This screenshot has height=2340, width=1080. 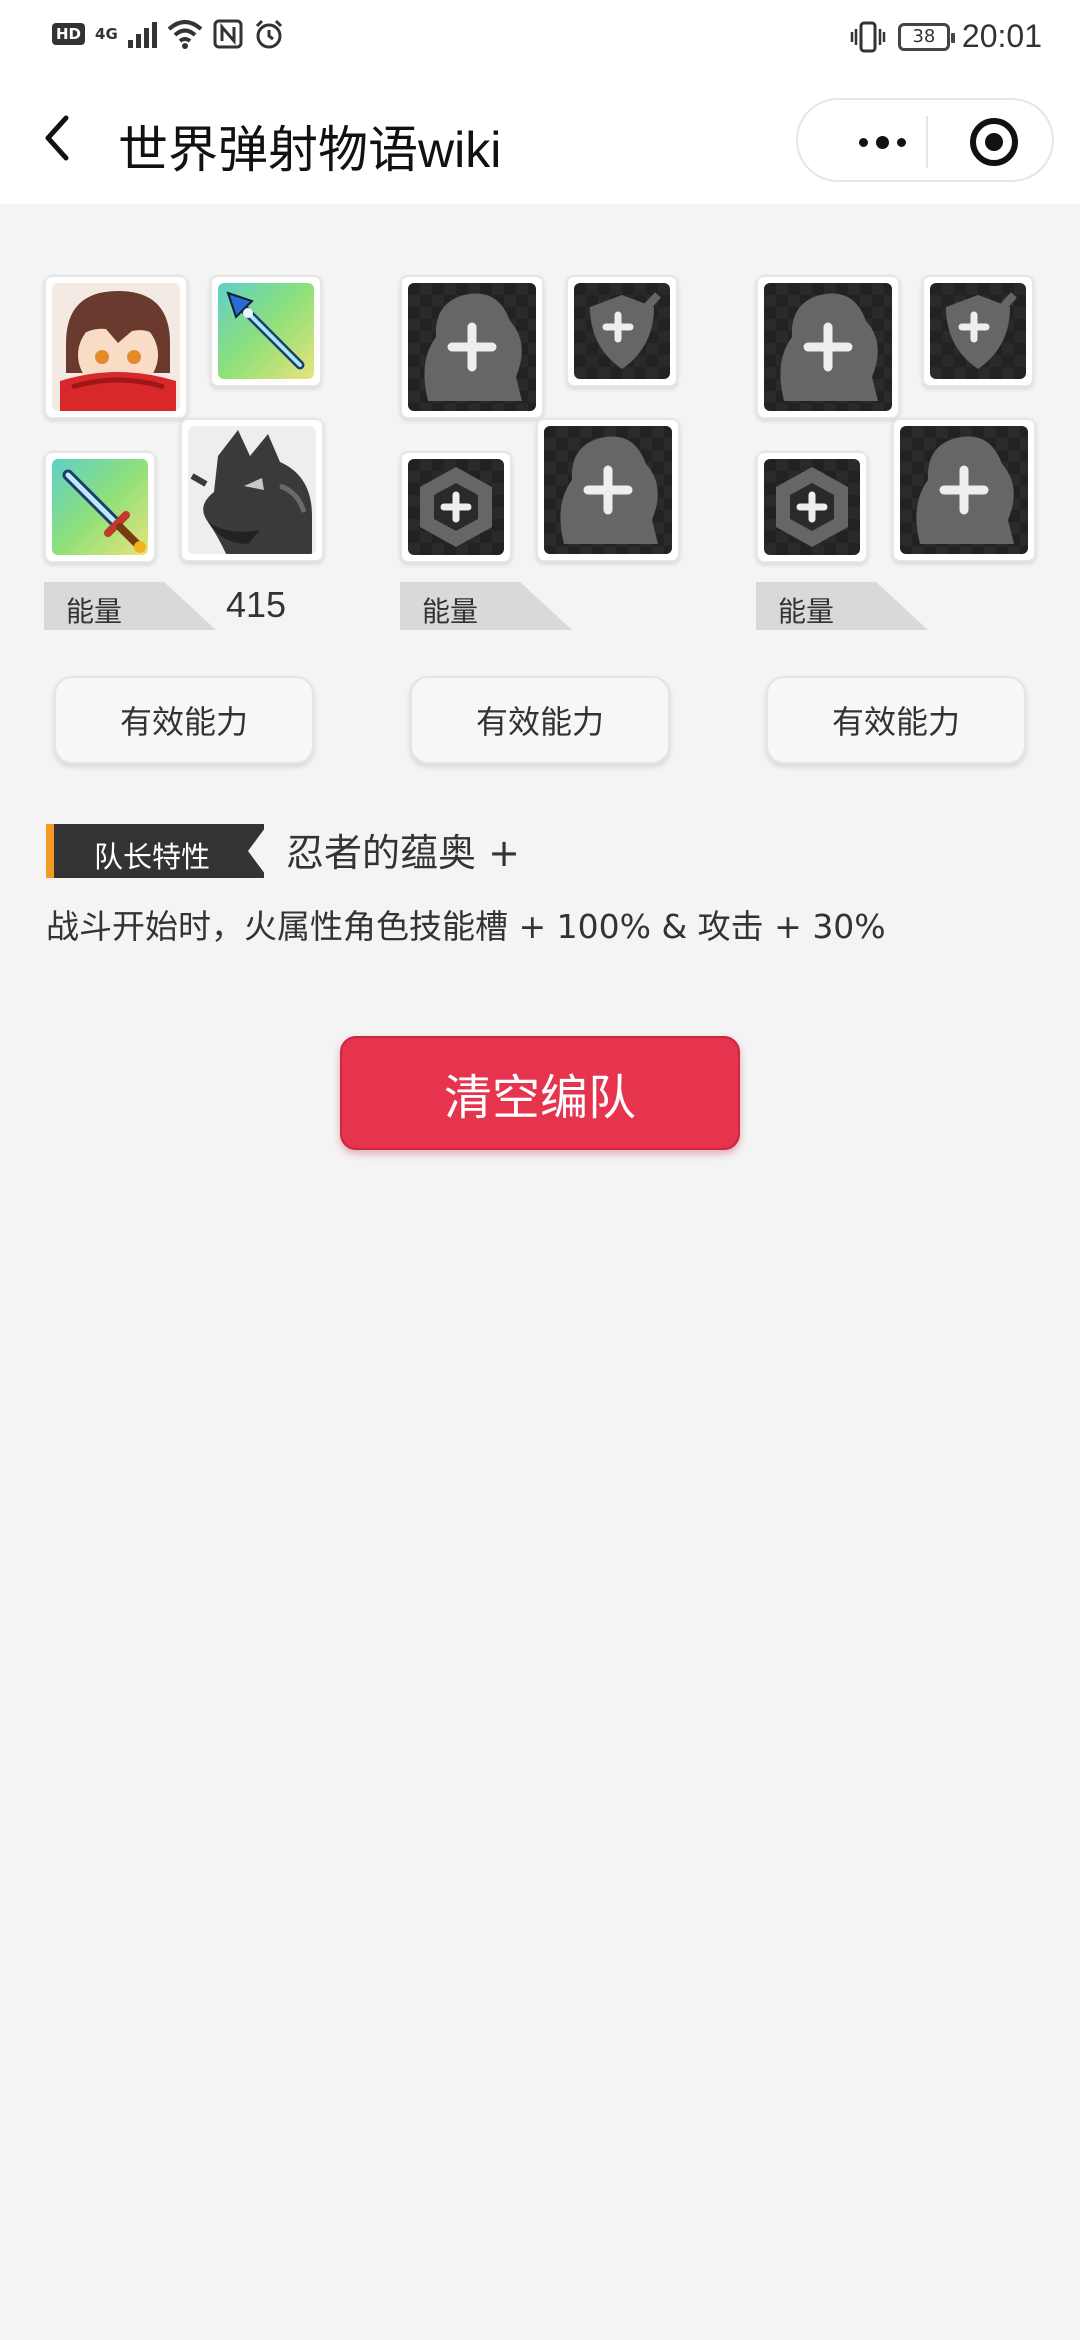 I want to click on ninja-girl-avatar-icon, so click(x=116, y=347).